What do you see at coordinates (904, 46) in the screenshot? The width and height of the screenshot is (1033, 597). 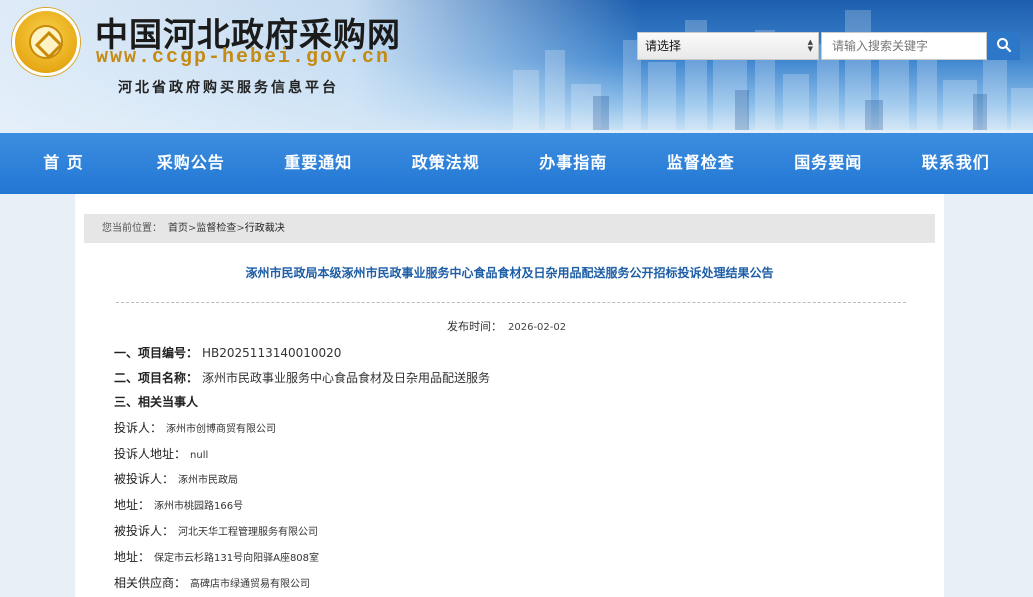 I see `search-input` at bounding box center [904, 46].